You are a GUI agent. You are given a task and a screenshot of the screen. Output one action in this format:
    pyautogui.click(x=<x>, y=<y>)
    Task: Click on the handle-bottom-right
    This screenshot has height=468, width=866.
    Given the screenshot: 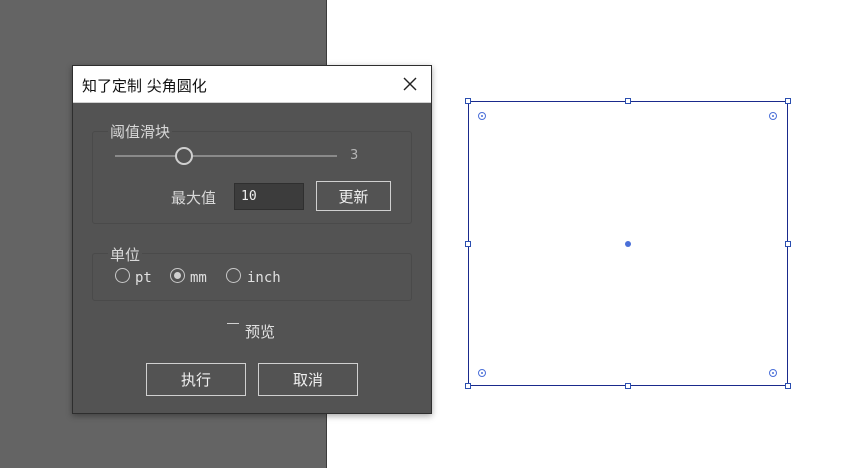 What is the action you would take?
    pyautogui.click(x=788, y=386)
    